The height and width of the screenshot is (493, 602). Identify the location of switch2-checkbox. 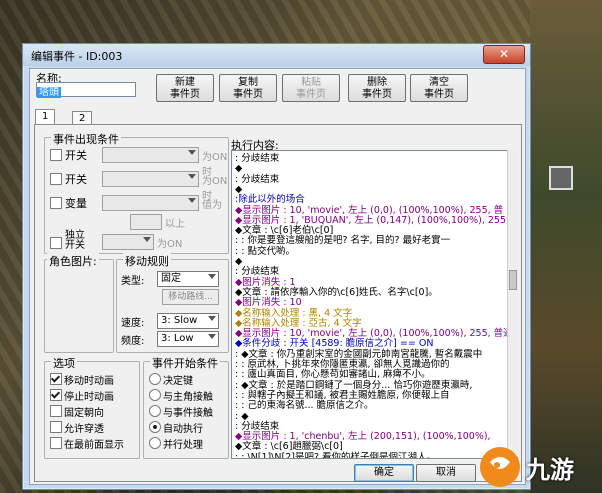
(56, 179).